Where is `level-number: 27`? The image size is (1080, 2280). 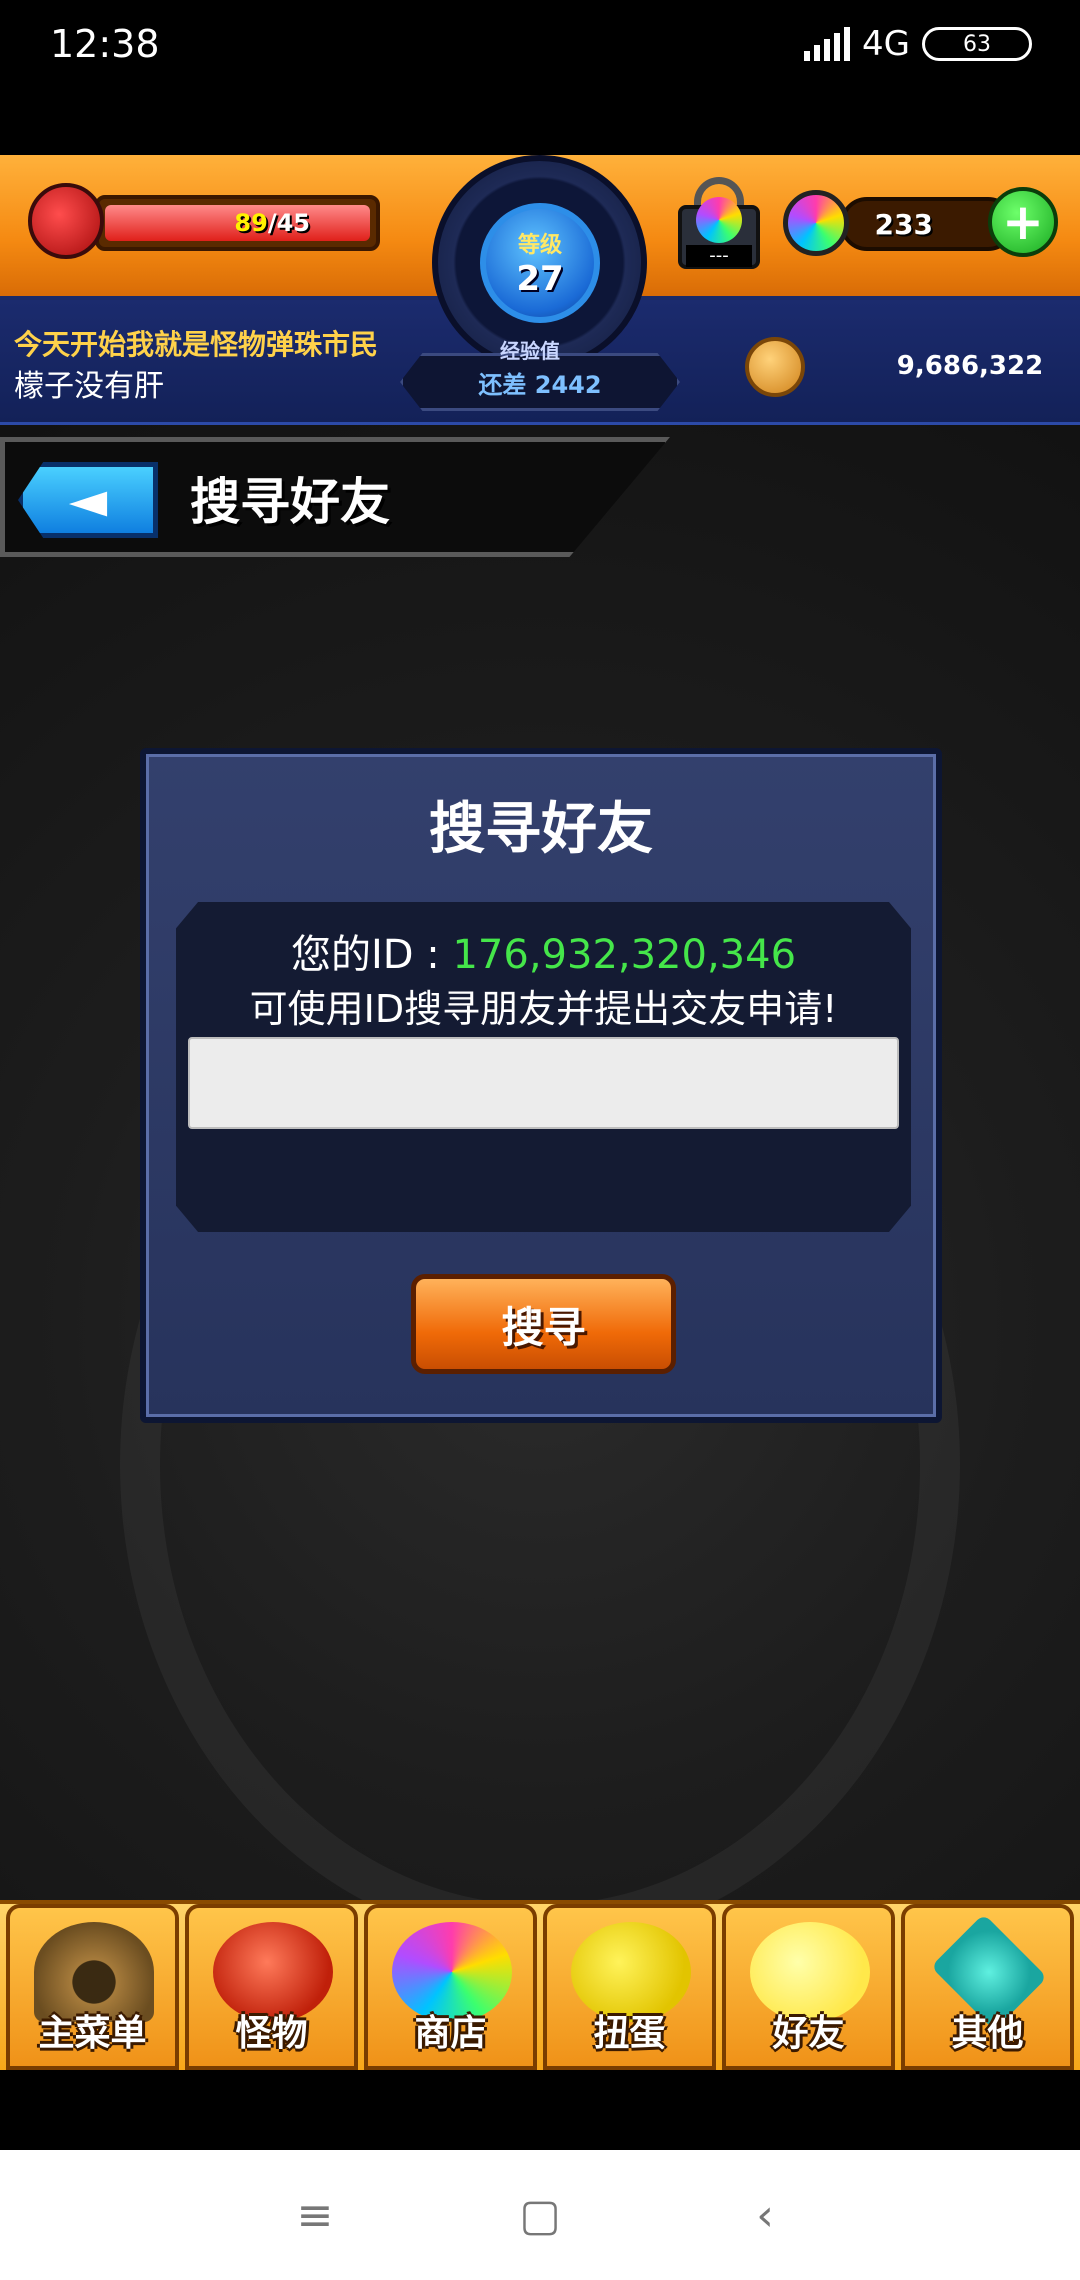
level-number: 27 is located at coordinates (540, 279).